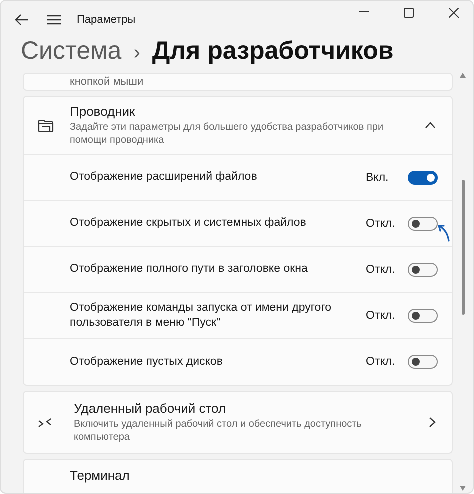 The image size is (474, 494). I want to click on card-title: Терминал, so click(100, 476).